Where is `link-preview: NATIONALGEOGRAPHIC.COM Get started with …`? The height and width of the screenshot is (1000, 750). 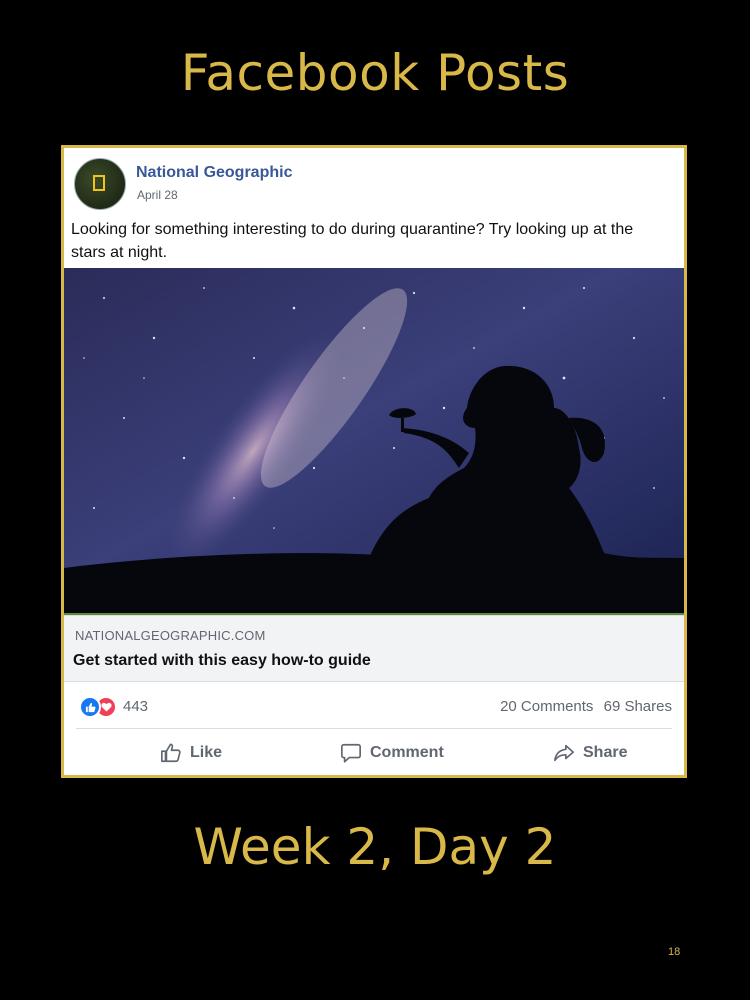
link-preview: NATIONALGEOGRAPHIC.COM Get started with … is located at coordinates (374, 648).